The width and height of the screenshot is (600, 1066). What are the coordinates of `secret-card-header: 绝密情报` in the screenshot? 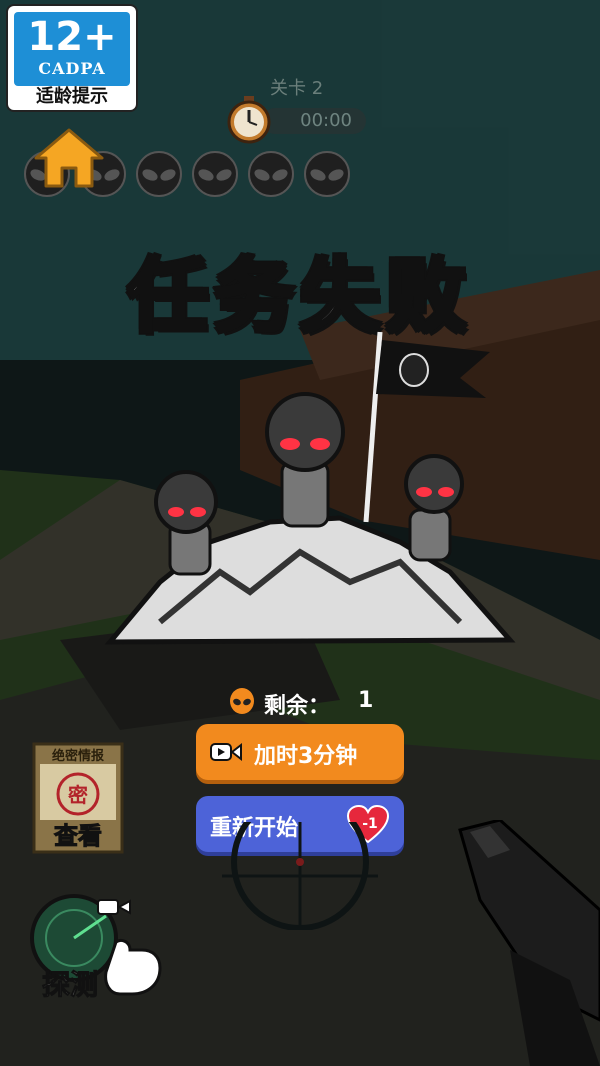 It's located at (78, 756).